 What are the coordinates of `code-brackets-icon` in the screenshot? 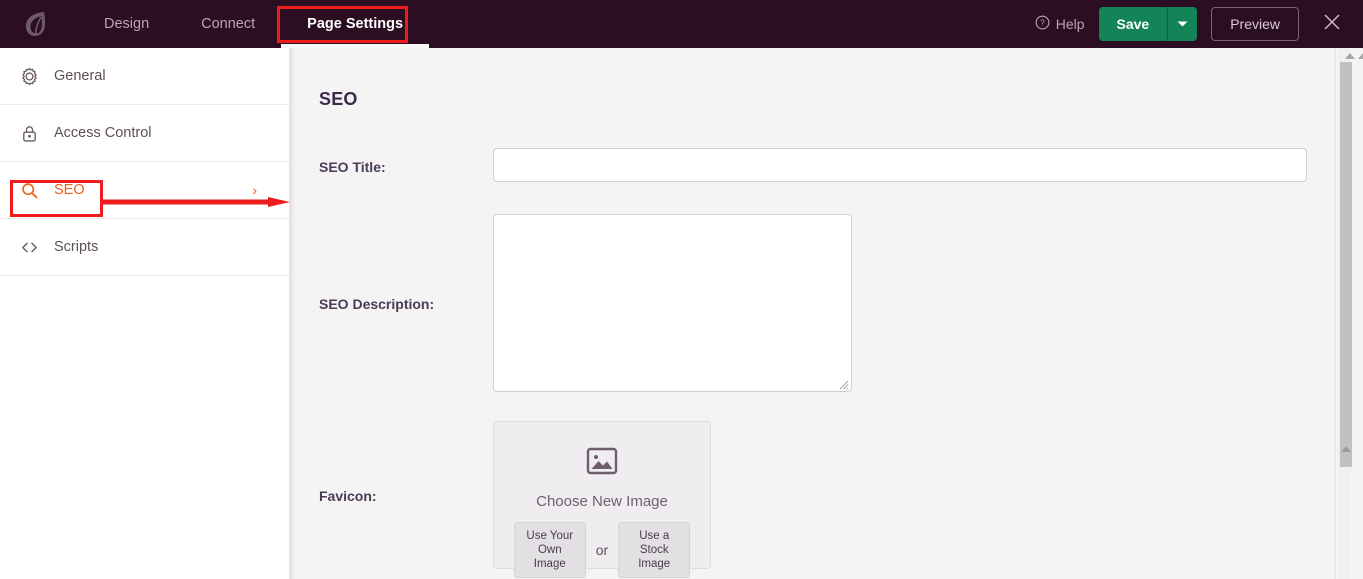 It's located at (33, 247).